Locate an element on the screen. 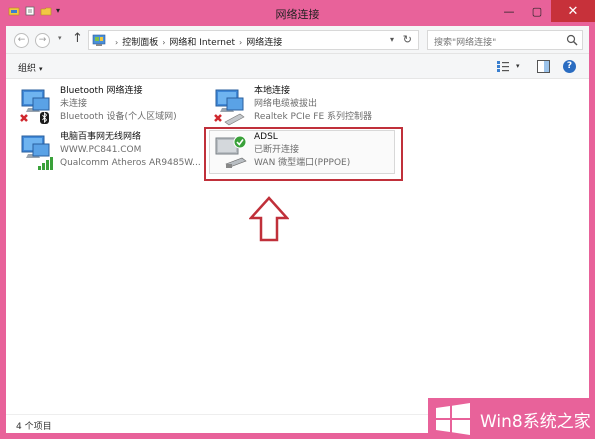 The height and width of the screenshot is (439, 595). search-placeholder: 搜索"网络连接" is located at coordinates (465, 43).